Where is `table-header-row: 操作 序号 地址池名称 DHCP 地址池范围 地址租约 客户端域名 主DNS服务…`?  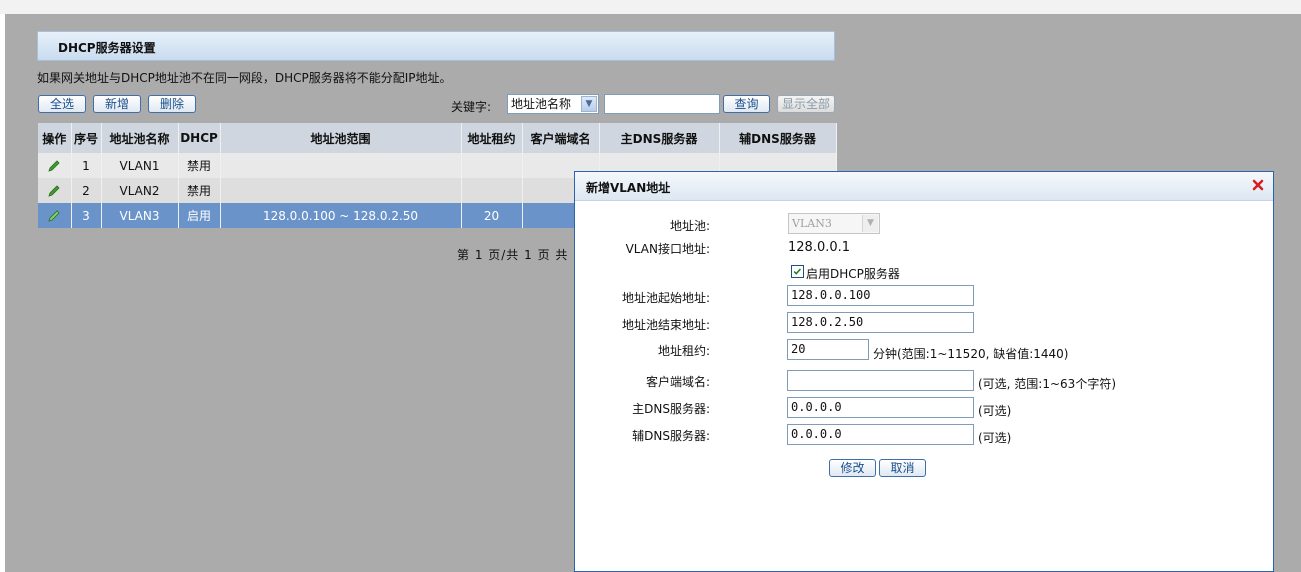 table-header-row: 操作 序号 地址池名称 DHCP 地址池范围 地址租约 客户端域名 主DNS服务… is located at coordinates (437, 138).